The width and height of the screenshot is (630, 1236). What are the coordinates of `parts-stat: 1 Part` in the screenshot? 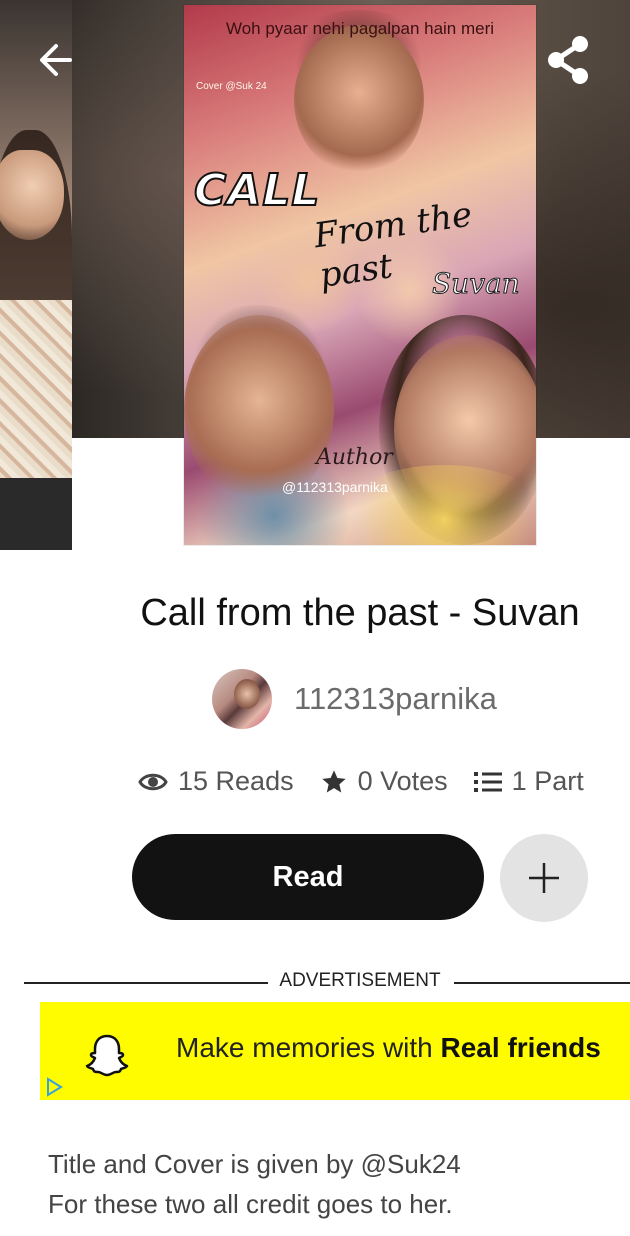 It's located at (528, 781).